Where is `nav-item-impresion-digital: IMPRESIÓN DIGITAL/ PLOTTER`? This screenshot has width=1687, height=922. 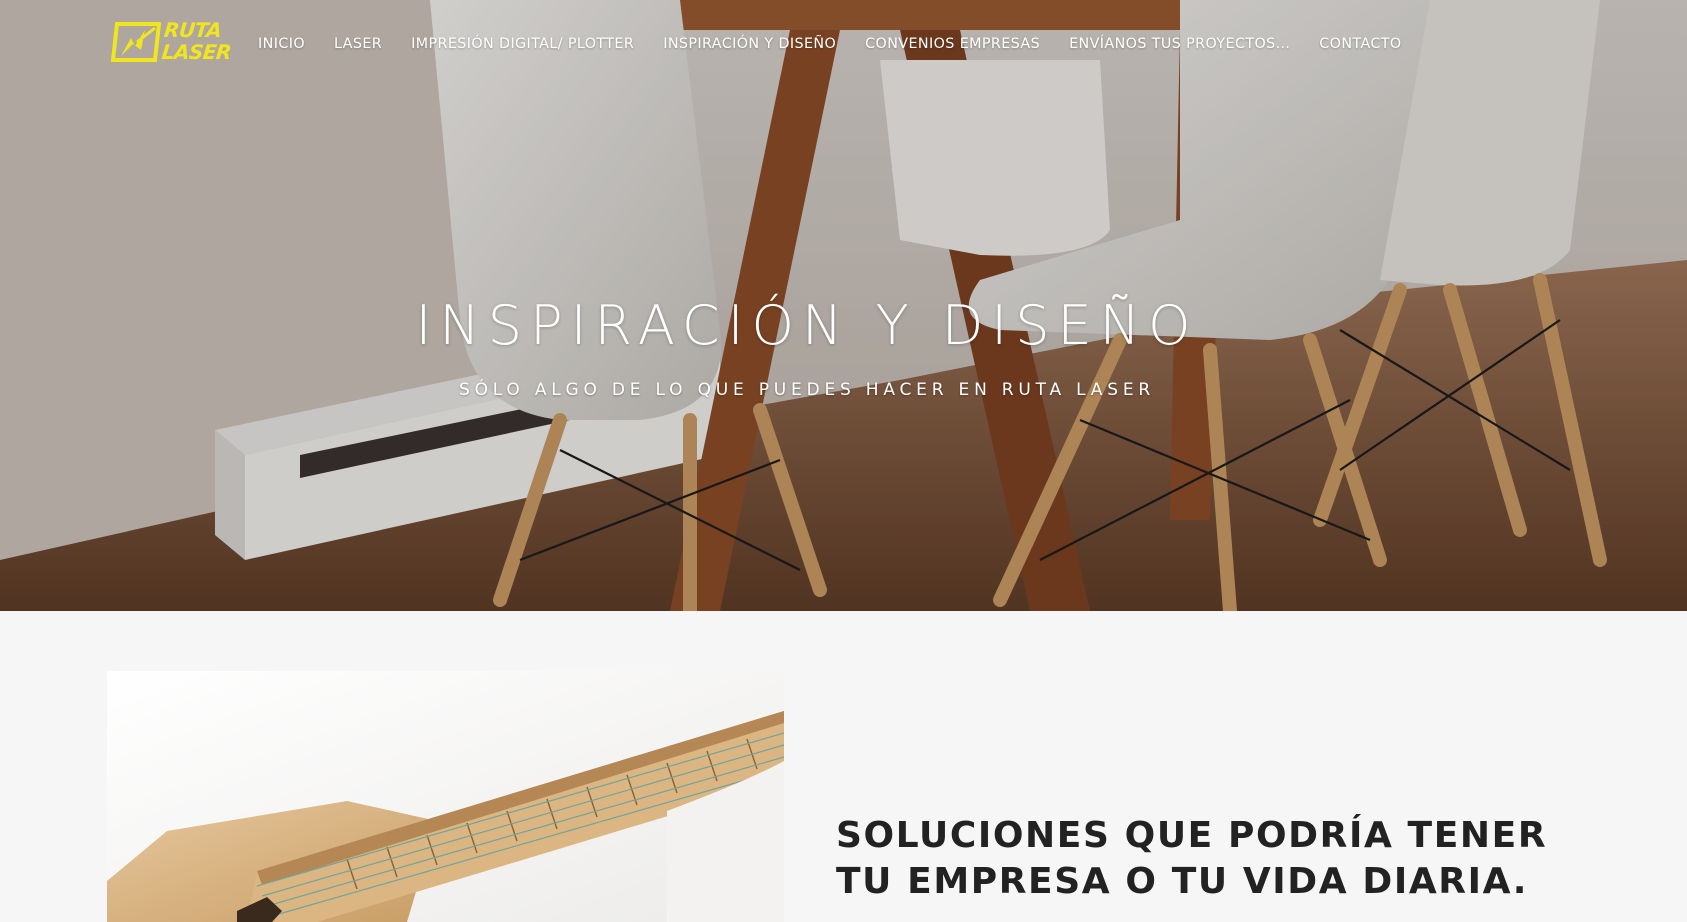
nav-item-impresion-digital: IMPRESIÓN DIGITAL/ PLOTTER is located at coordinates (522, 44).